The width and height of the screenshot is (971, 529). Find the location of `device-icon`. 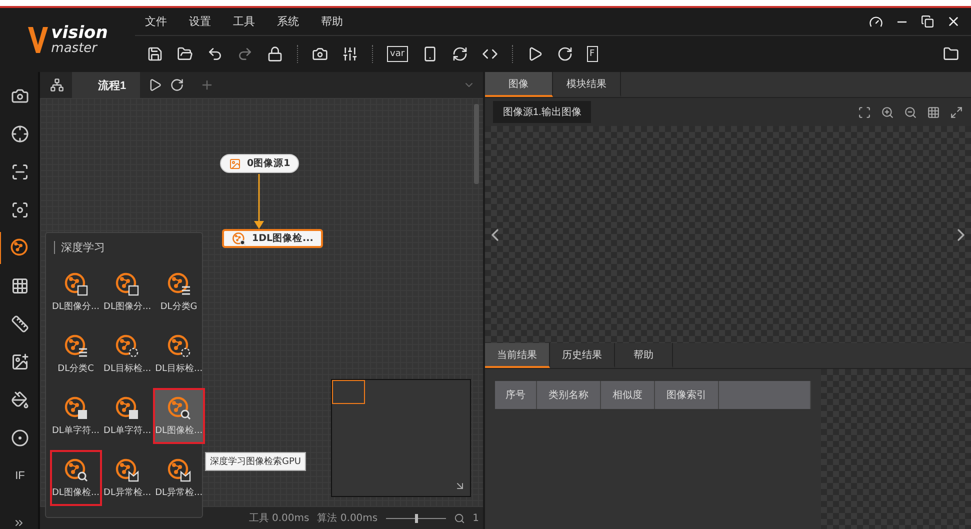

device-icon is located at coordinates (430, 54).